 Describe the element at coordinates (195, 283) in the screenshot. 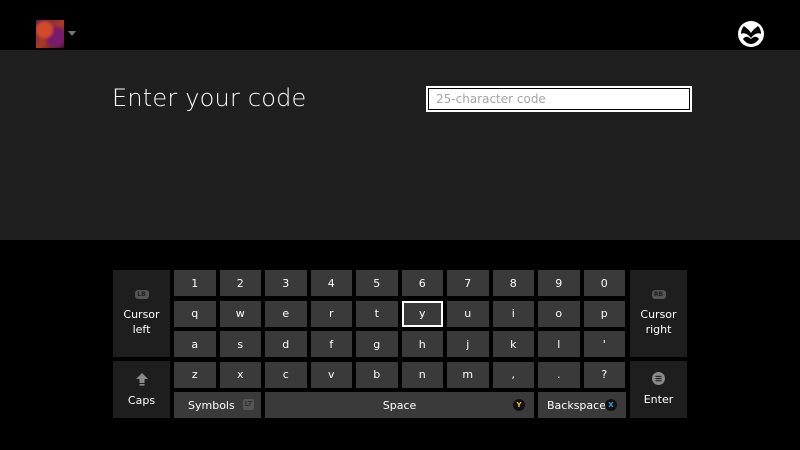

I see `key-1: 1` at that location.